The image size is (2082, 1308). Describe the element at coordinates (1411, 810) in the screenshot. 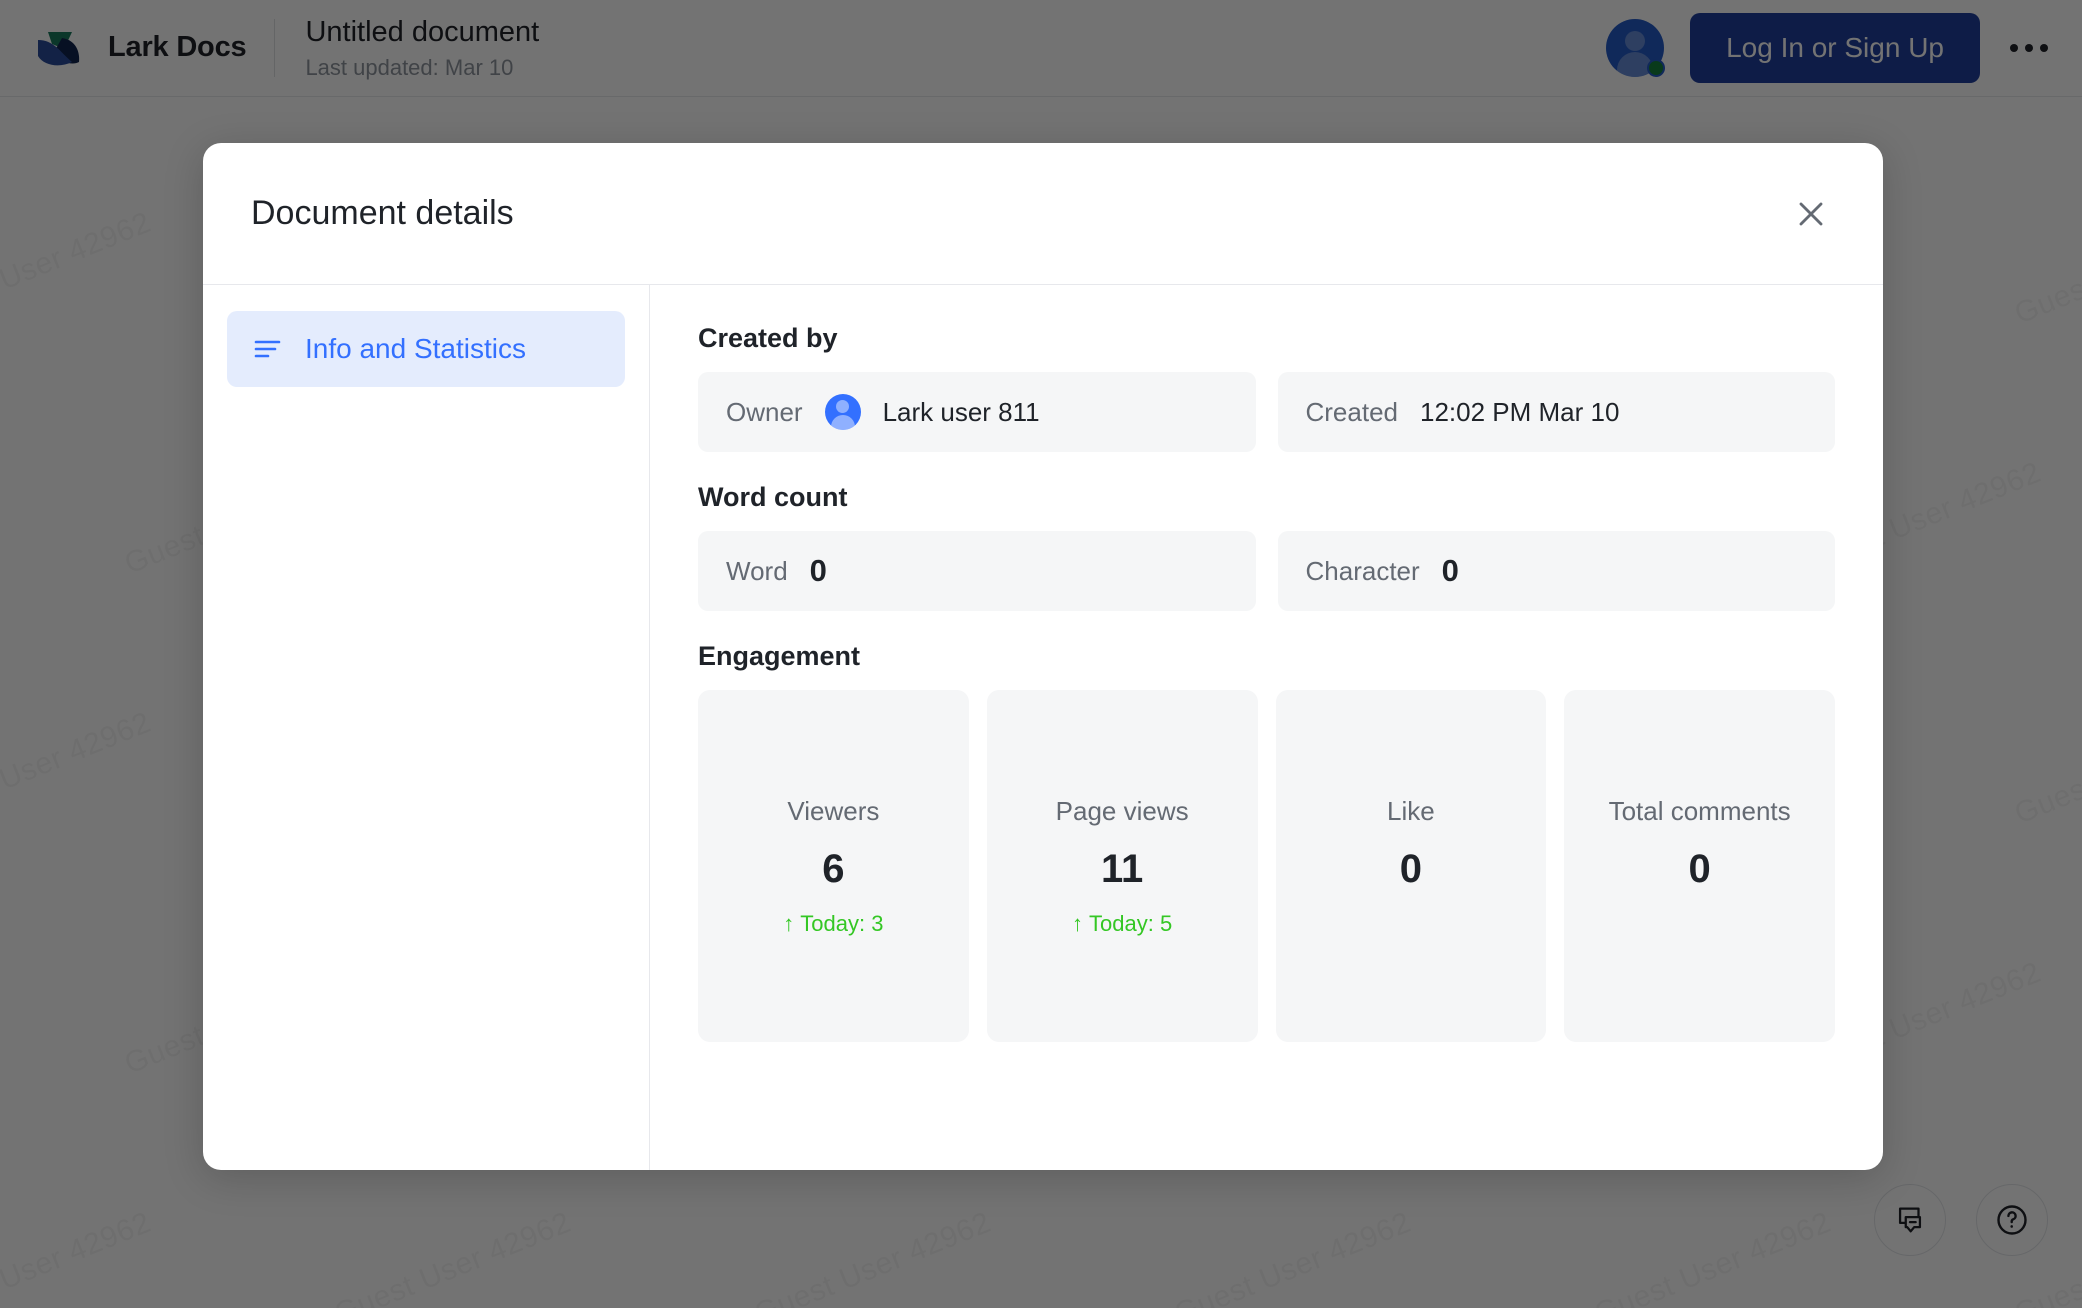

I see `engagement-card-label: Like` at that location.